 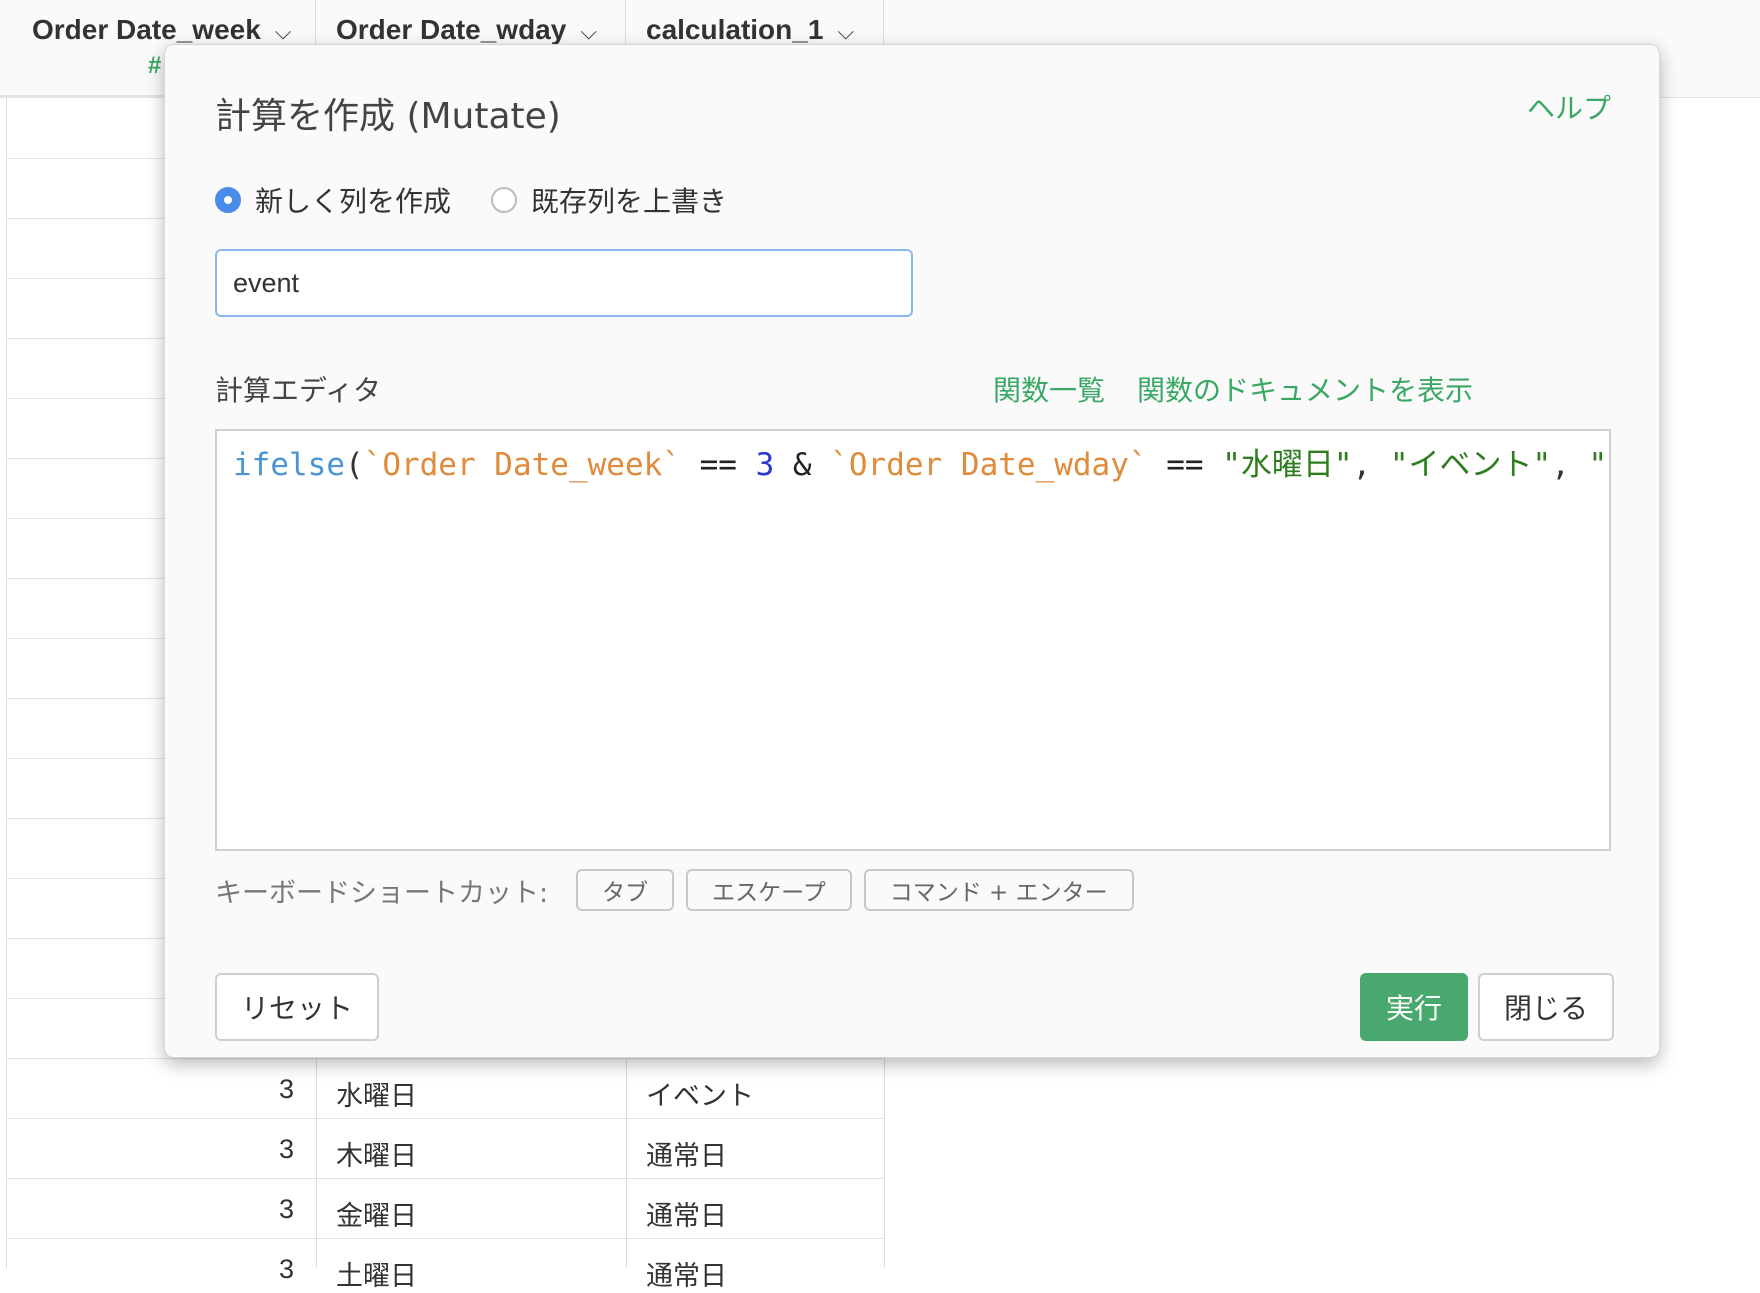 I want to click on radio-label: 新しく列を作成, so click(x=353, y=201).